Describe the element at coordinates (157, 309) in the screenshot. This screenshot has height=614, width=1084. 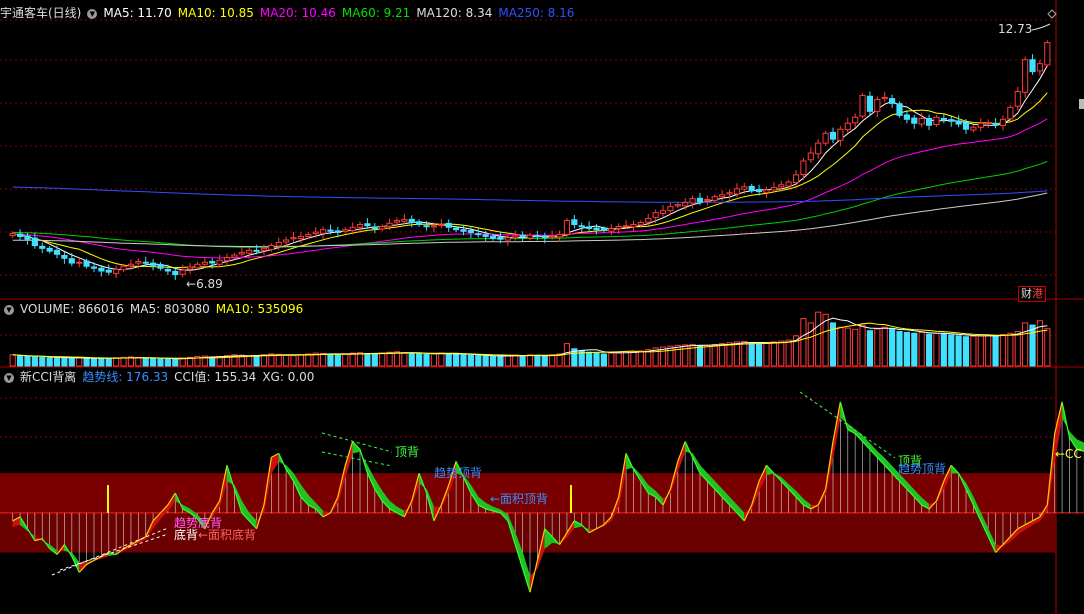
I see `volume-panel-header: ▼ VOLUME: 866016 MA5: 803080 MA10: 535096` at that location.